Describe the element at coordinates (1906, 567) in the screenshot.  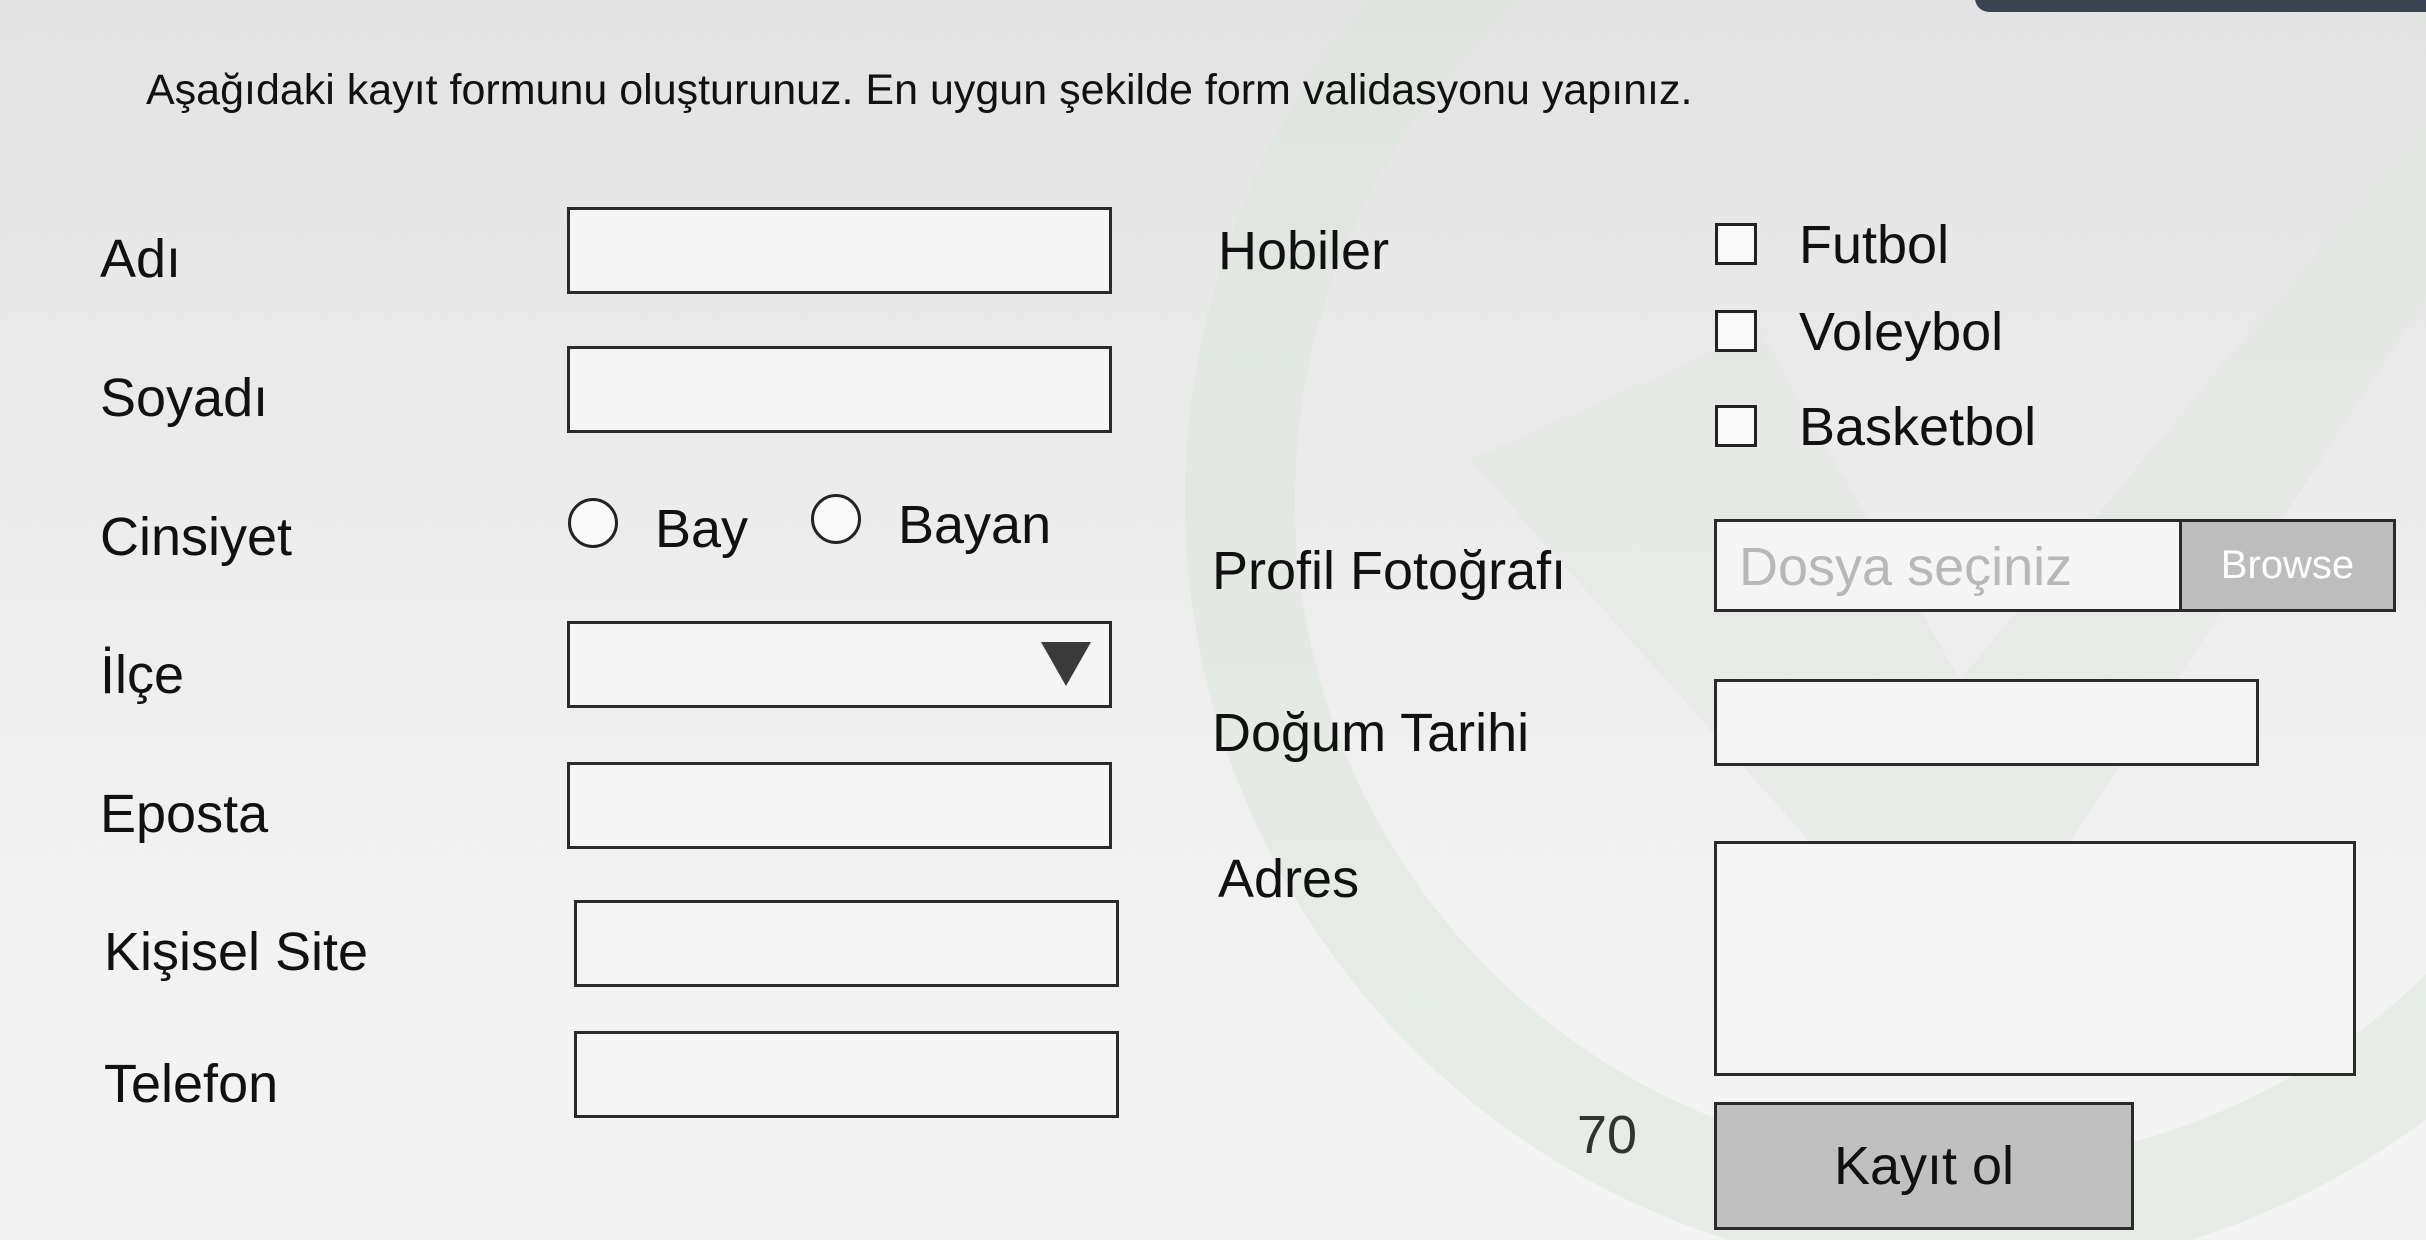
I see `photo-placeholder: Dosya seçiniz` at that location.